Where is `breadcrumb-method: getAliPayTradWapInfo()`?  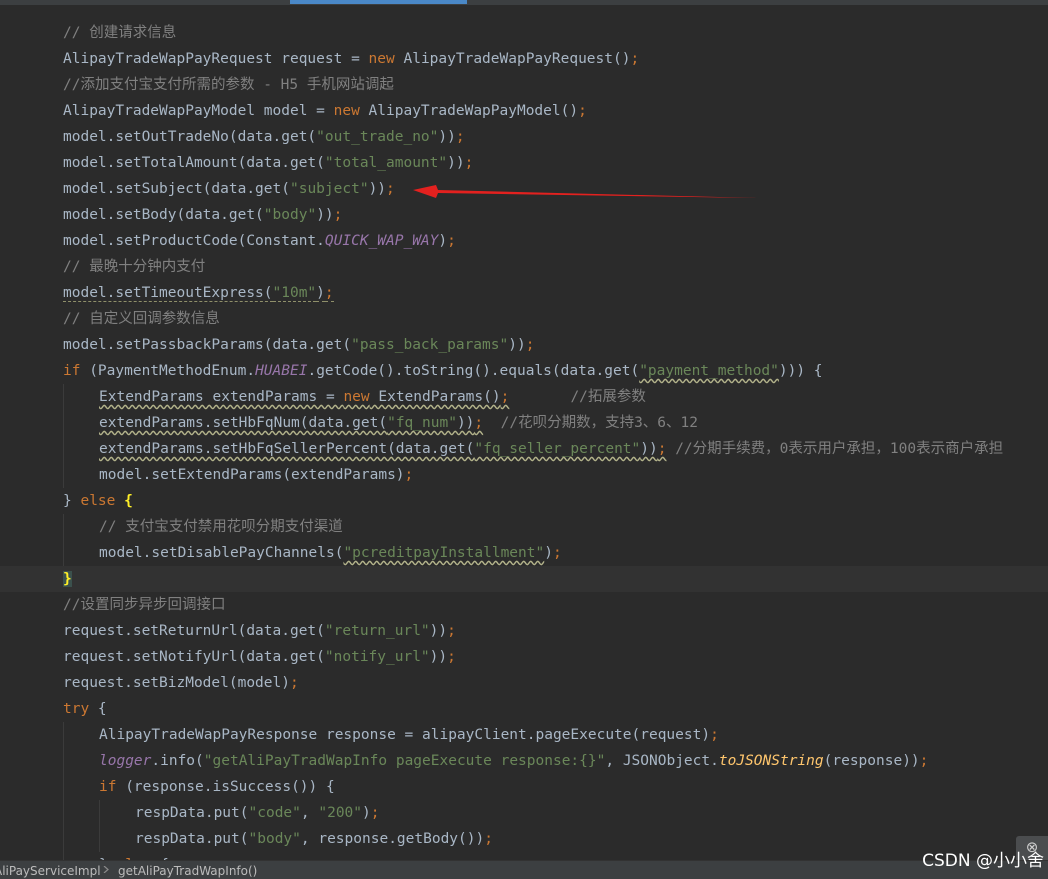
breadcrumb-method: getAliPayTradWapInfo() is located at coordinates (187, 871).